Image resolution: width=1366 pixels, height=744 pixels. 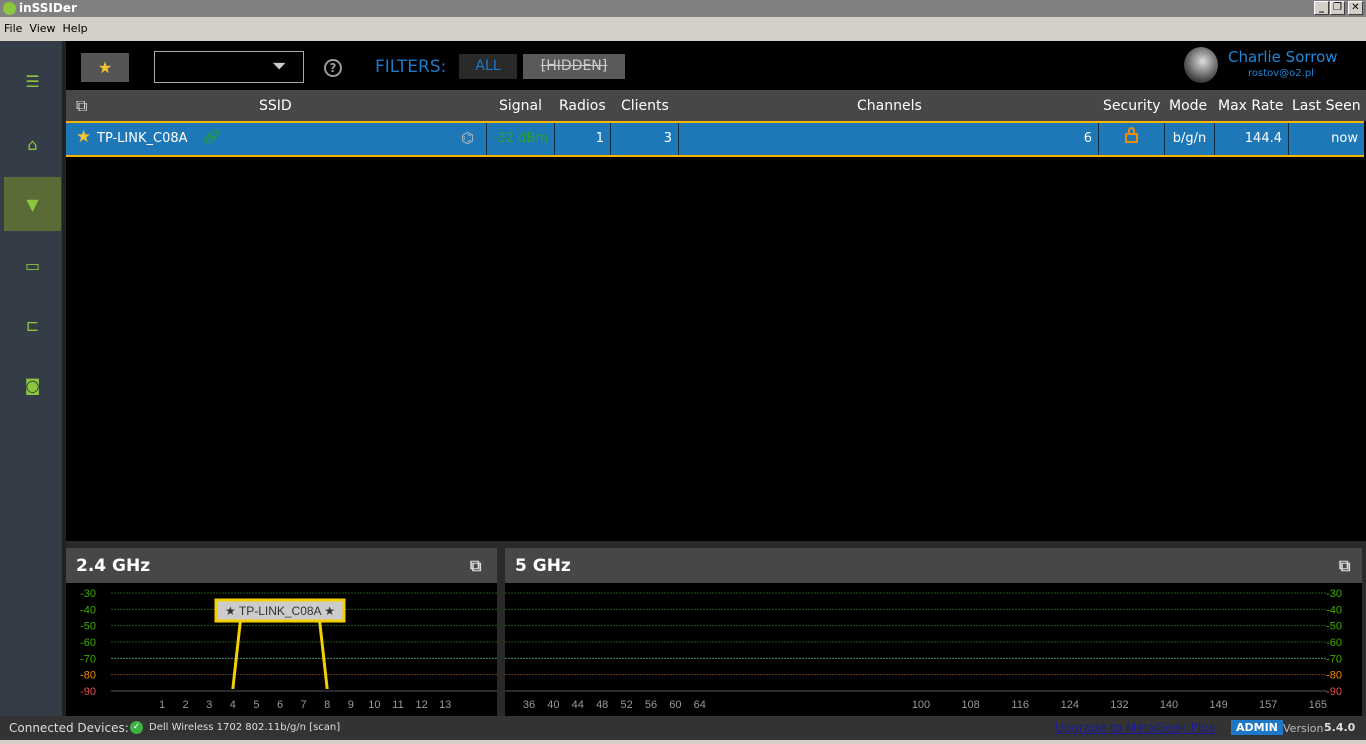 I want to click on x-tick-label: 124, so click(x=1070, y=705).